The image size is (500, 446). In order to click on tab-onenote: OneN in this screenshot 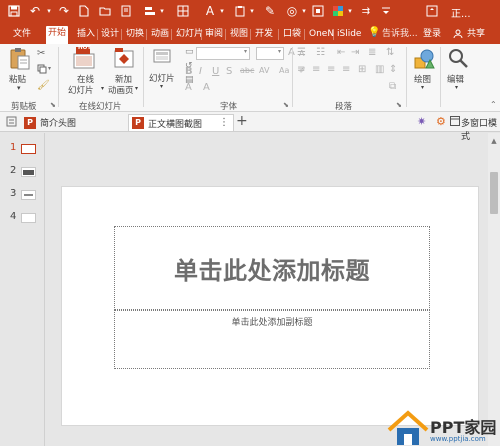, I will do `click(321, 35)`.